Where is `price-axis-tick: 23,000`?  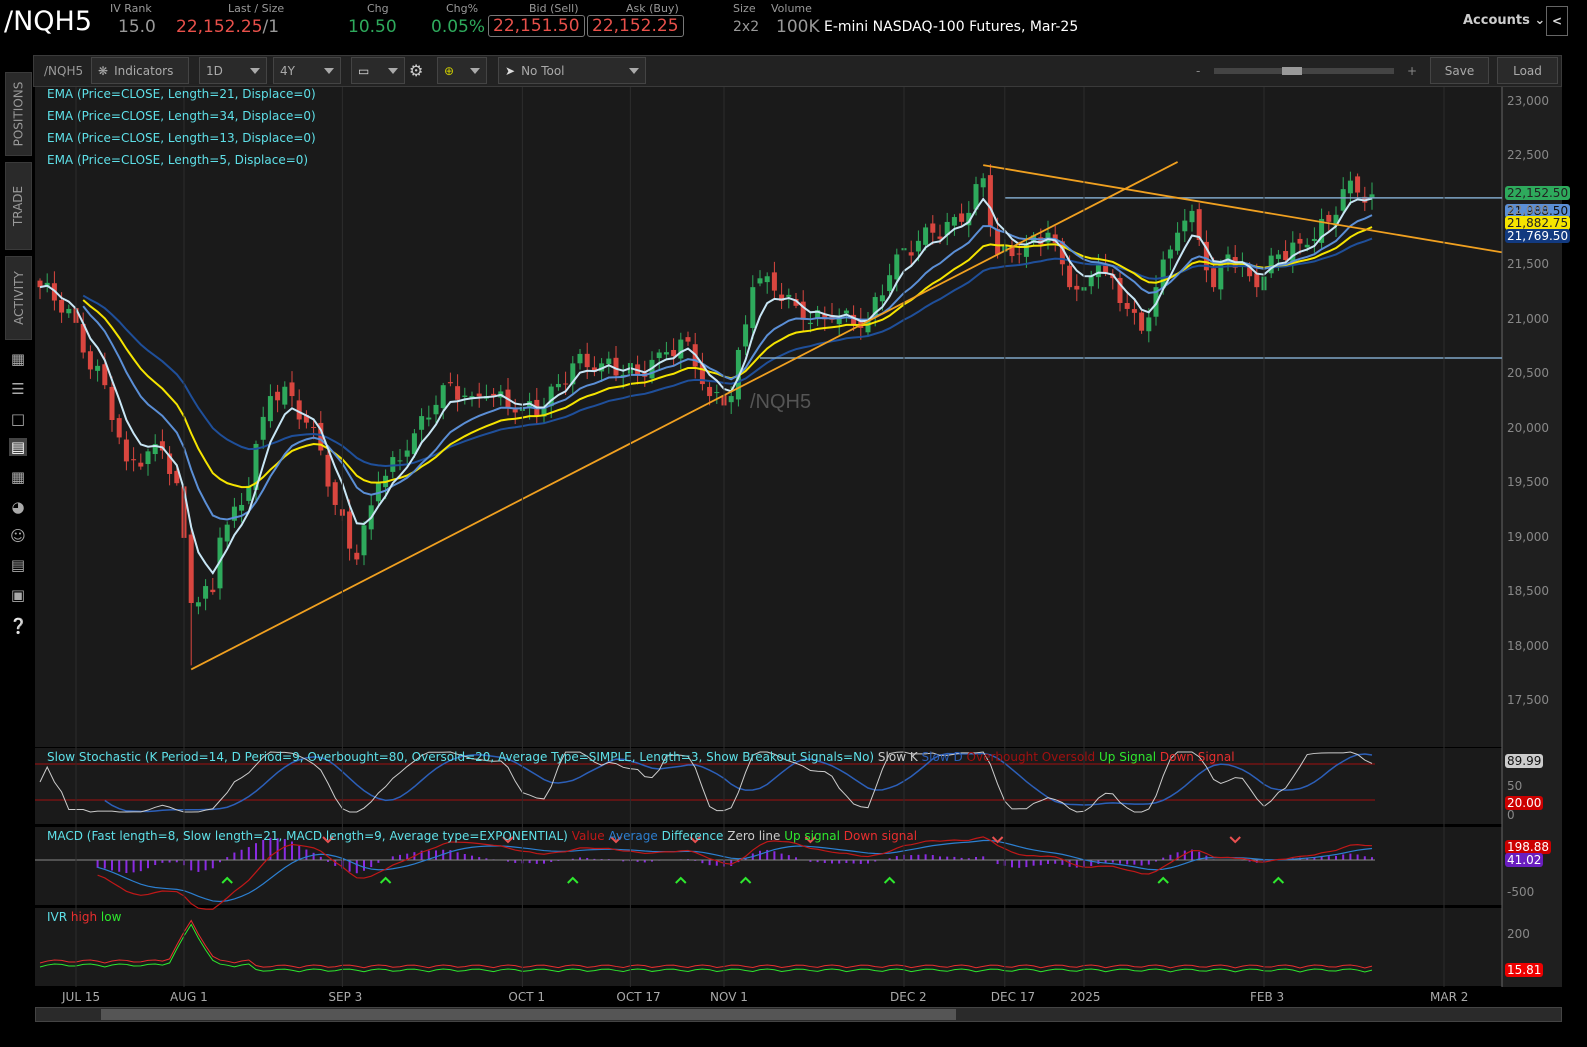 price-axis-tick: 23,000 is located at coordinates (1528, 101).